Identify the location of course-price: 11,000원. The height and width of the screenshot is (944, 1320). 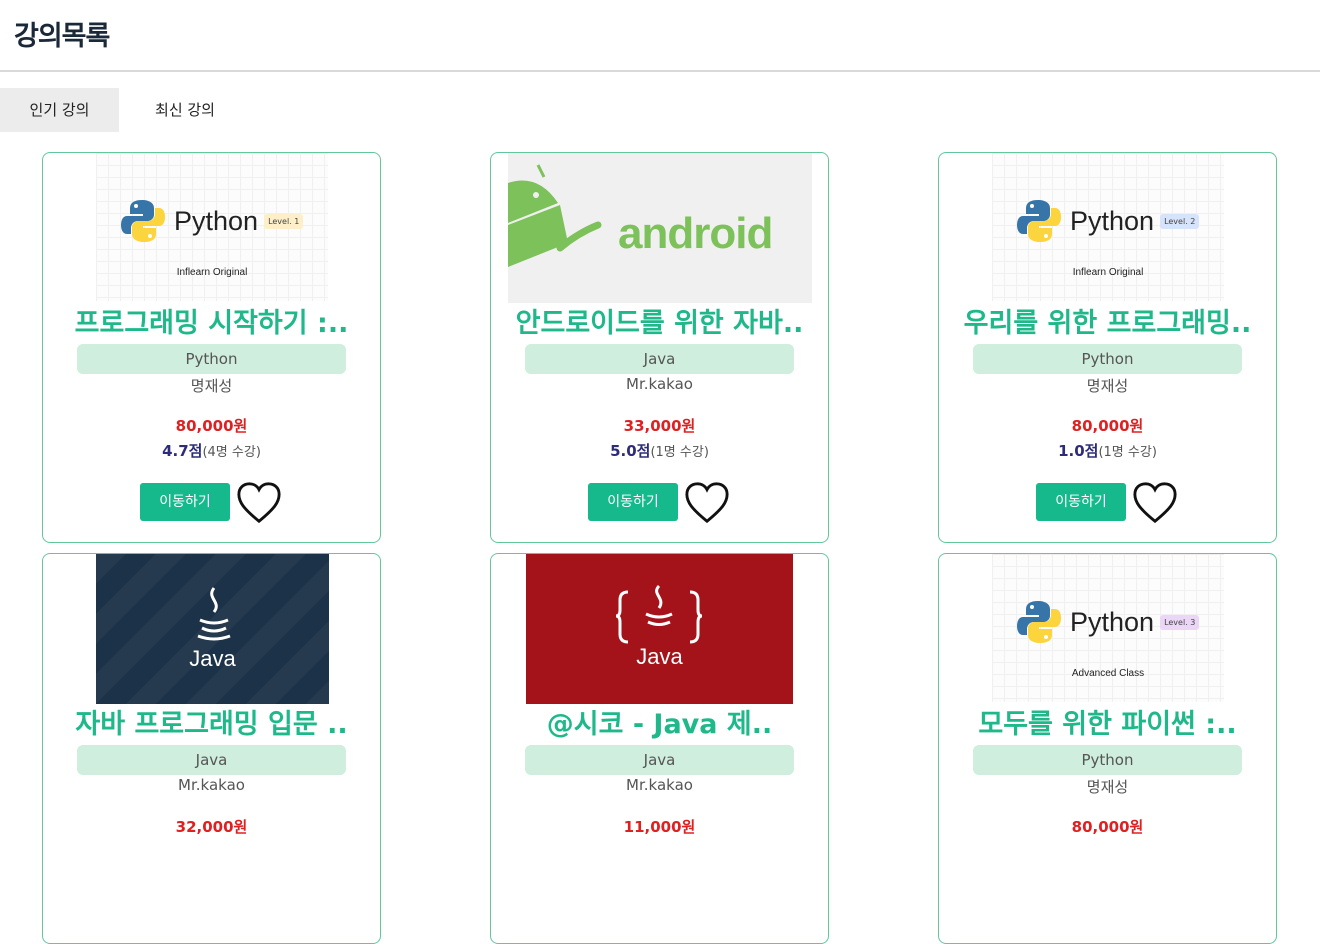
(659, 827).